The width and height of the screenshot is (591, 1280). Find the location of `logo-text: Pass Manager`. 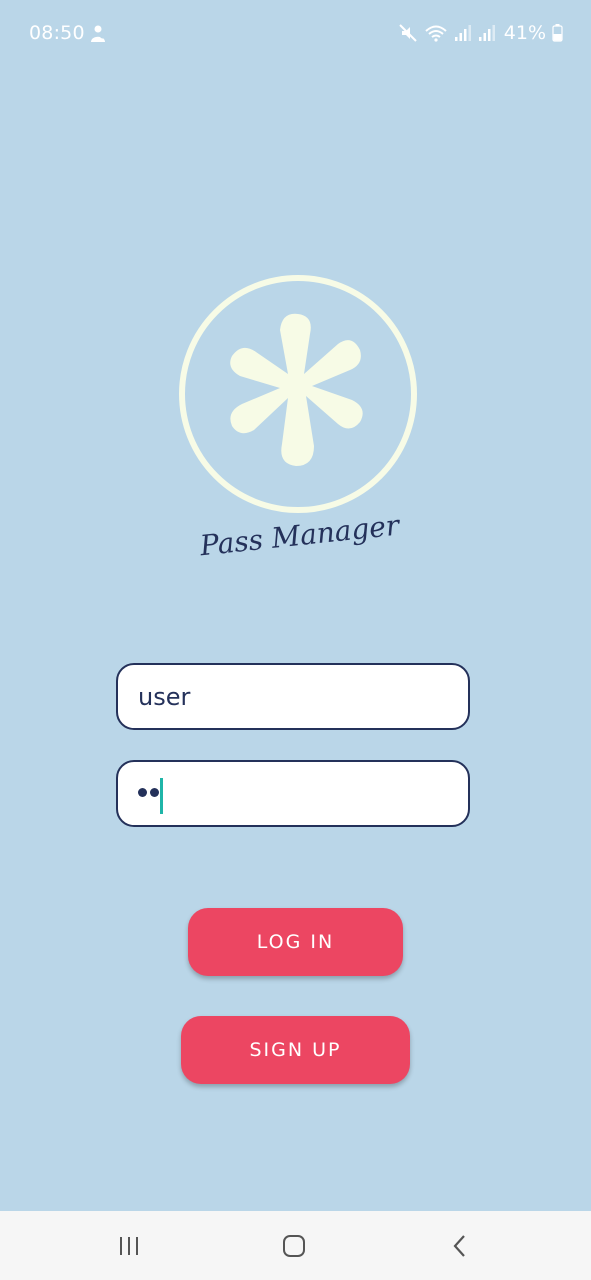

logo-text: Pass Manager is located at coordinates (299, 535).